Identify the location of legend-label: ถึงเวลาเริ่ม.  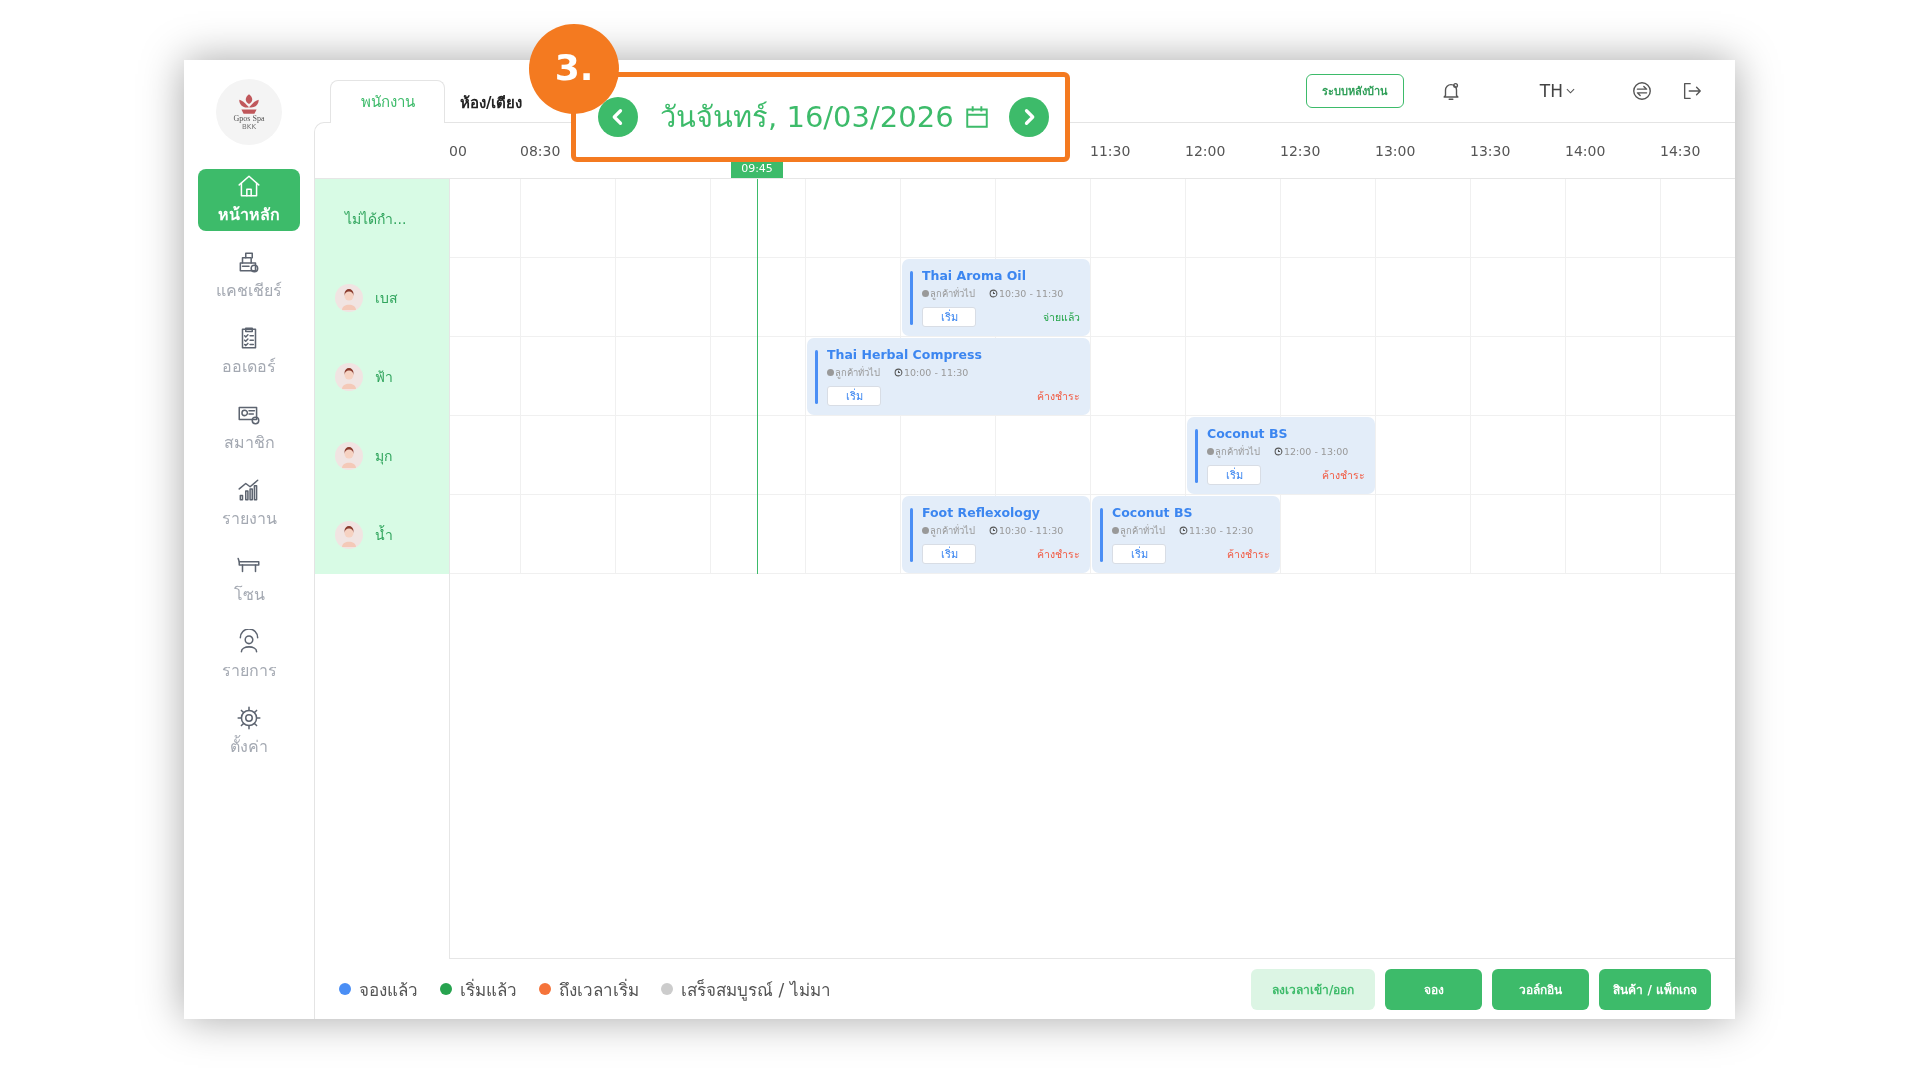
(599, 989).